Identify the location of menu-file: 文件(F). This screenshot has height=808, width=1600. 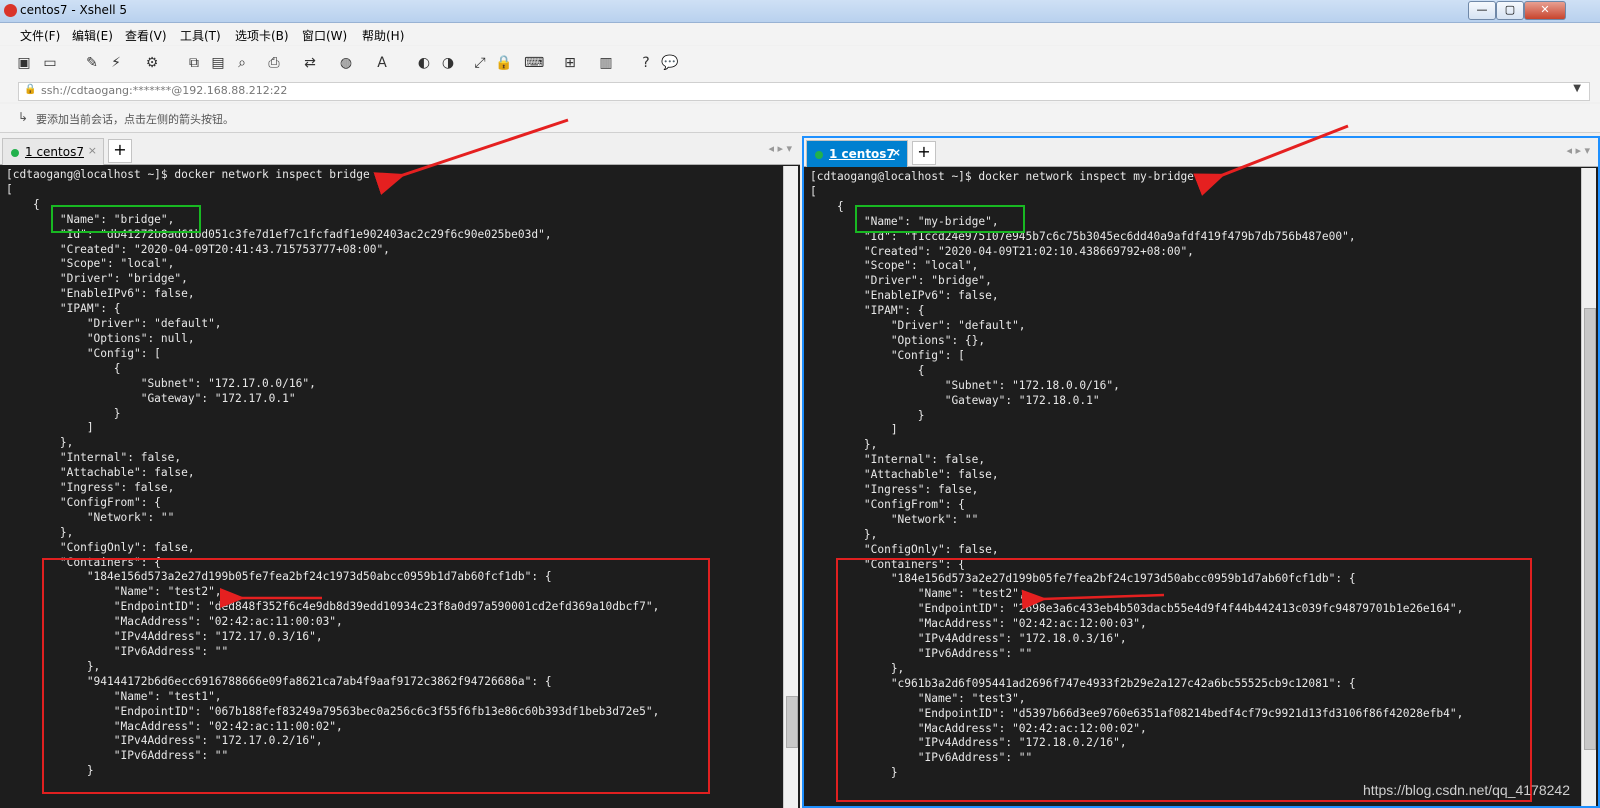
(40, 35).